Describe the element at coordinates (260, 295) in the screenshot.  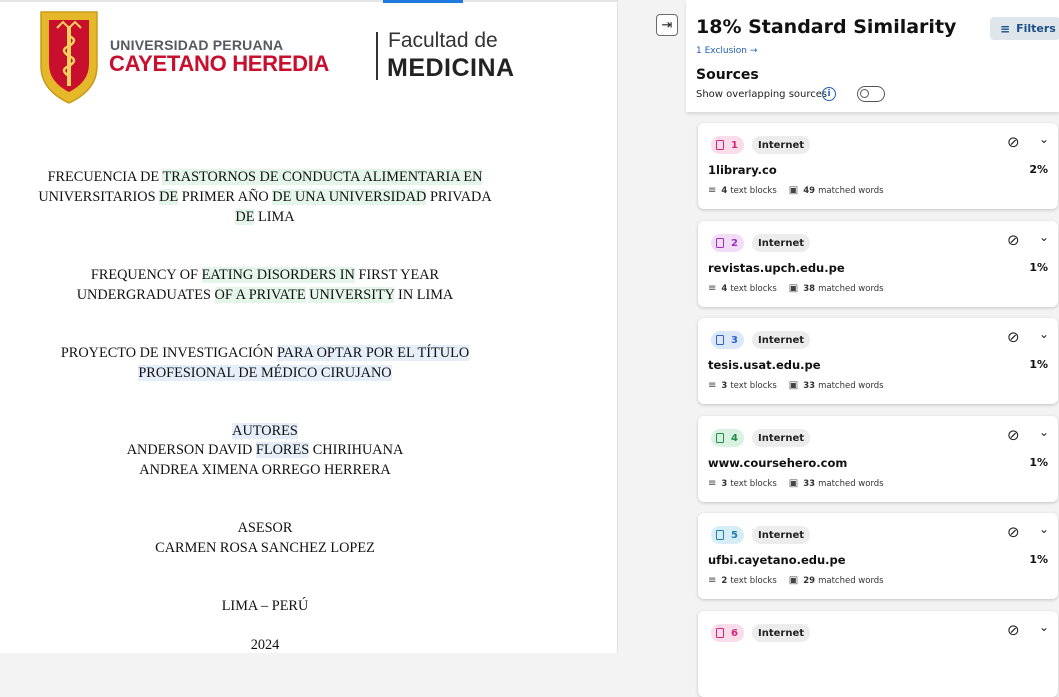
I see `matched-text-segment: OF A PRIVATE` at that location.